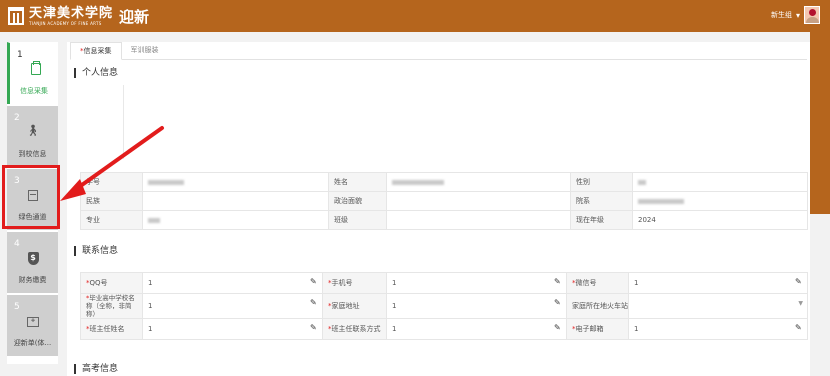 Image resolution: width=830 pixels, height=376 pixels. I want to click on step-label: 财务缴费, so click(32, 280).